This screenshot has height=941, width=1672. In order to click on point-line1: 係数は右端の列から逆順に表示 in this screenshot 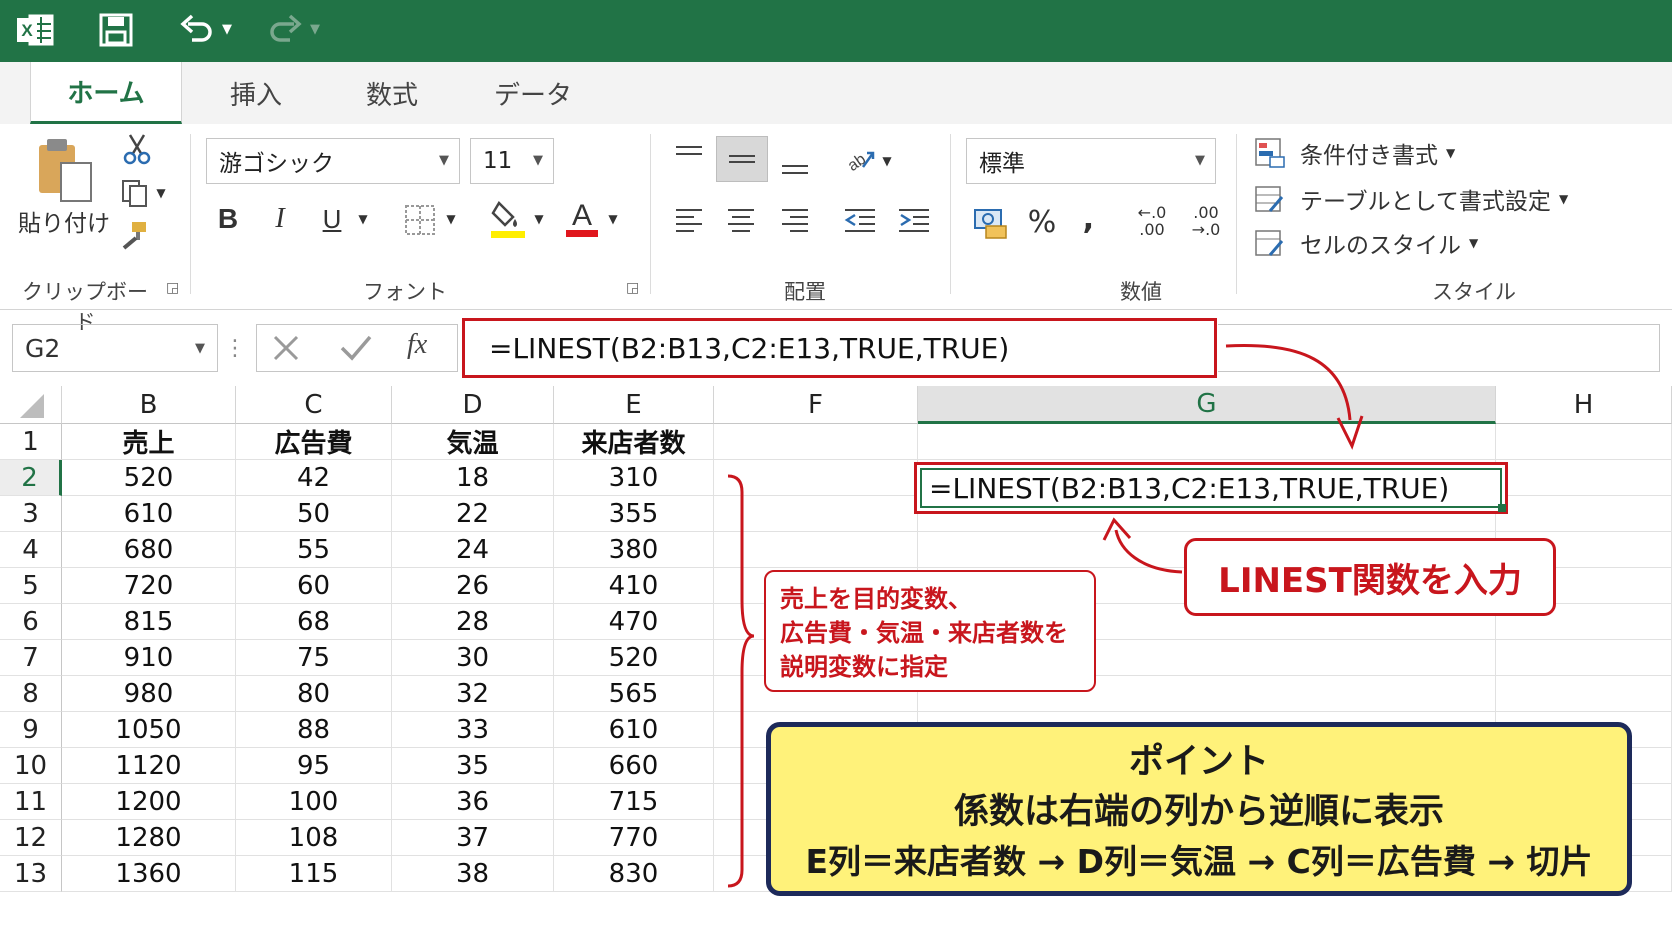, I will do `click(1198, 812)`.